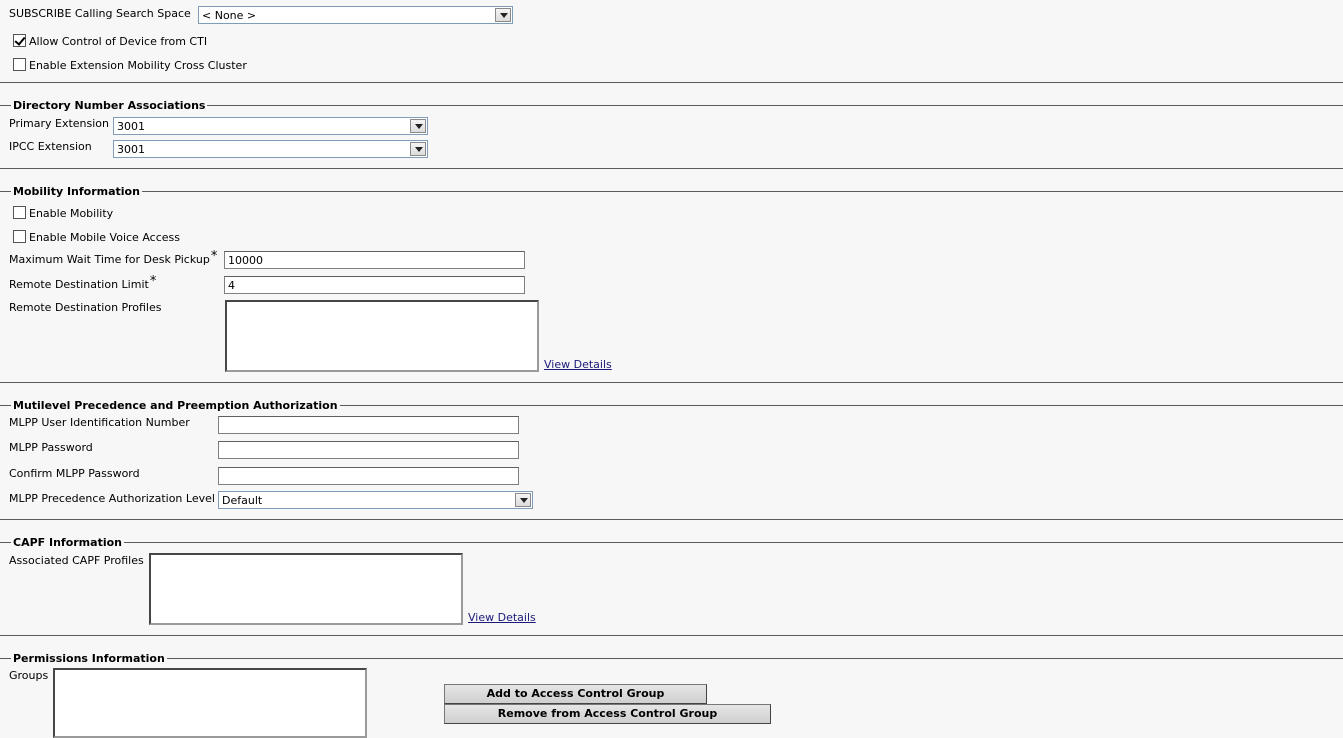 The image size is (1343, 738). I want to click on enable-mobility-checkbox, so click(19, 212).